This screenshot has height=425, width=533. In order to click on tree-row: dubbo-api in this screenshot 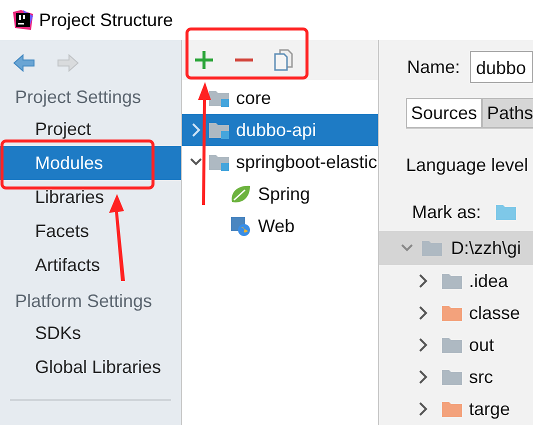, I will do `click(280, 130)`.